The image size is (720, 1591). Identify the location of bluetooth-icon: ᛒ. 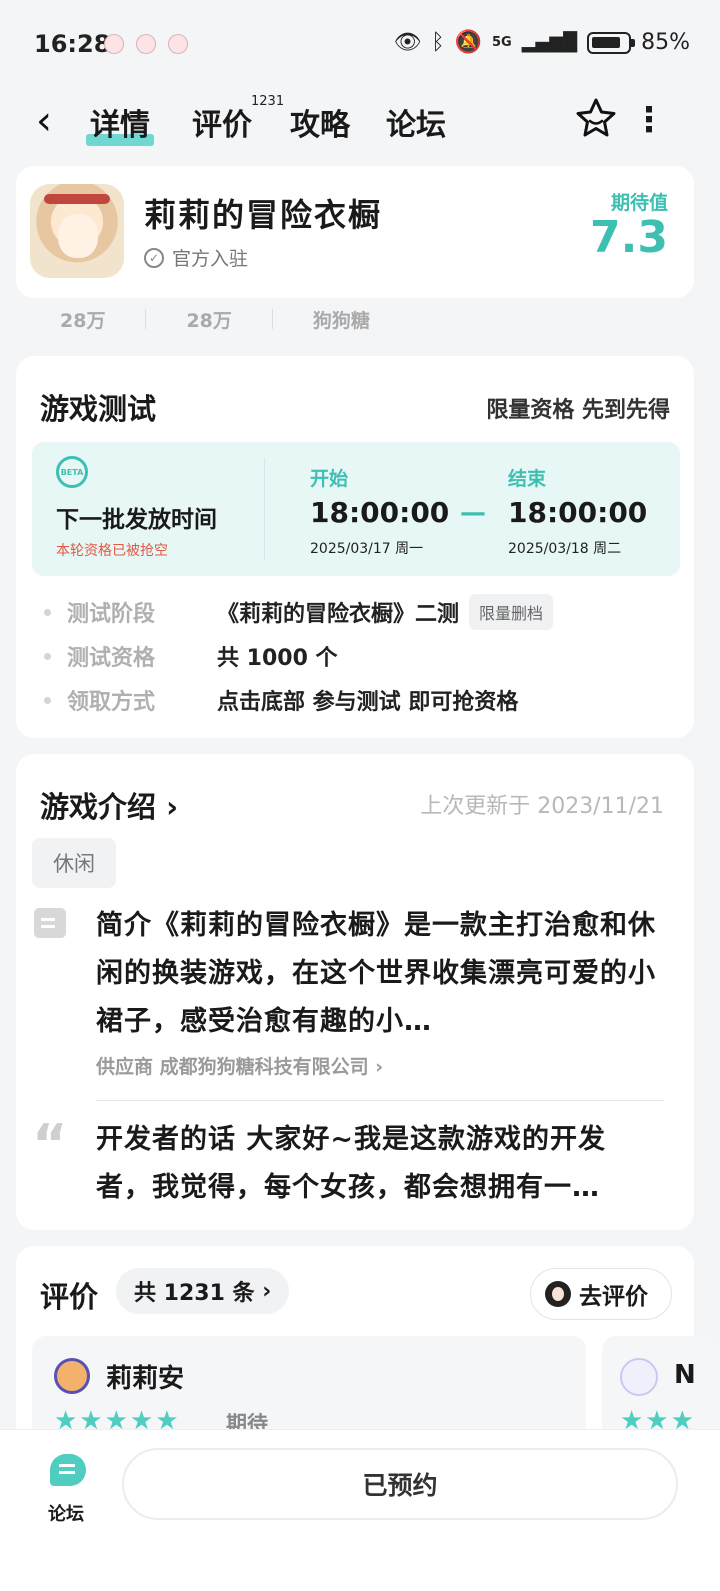
(438, 42).